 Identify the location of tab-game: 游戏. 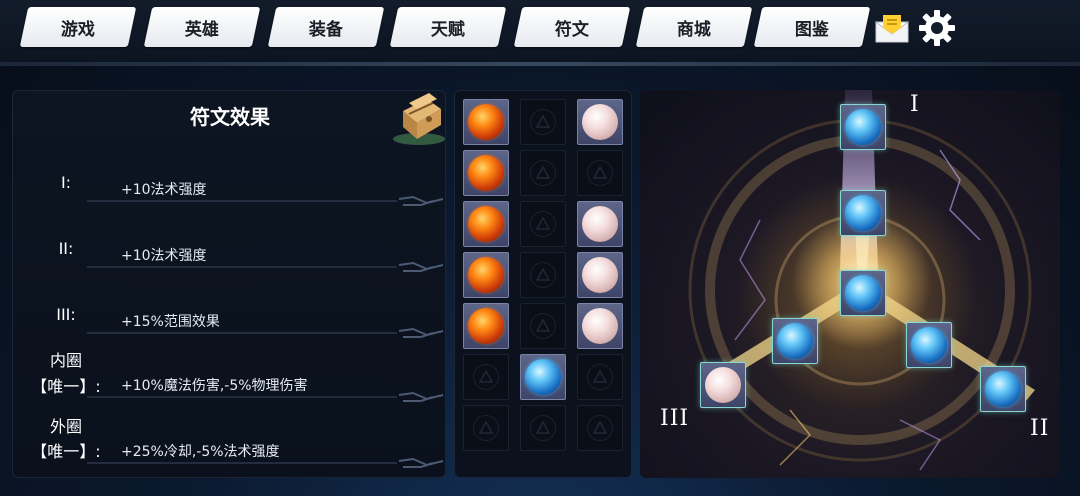
(78, 27).